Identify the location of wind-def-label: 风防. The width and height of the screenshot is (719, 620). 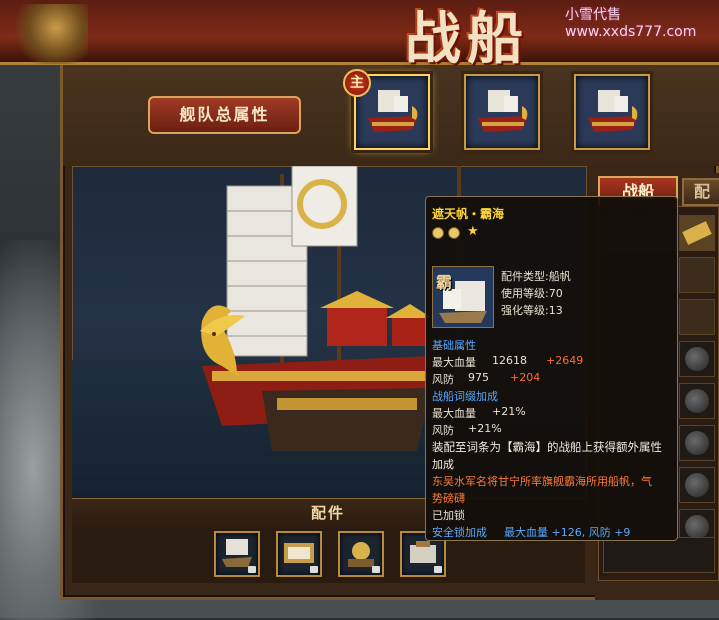
(443, 379).